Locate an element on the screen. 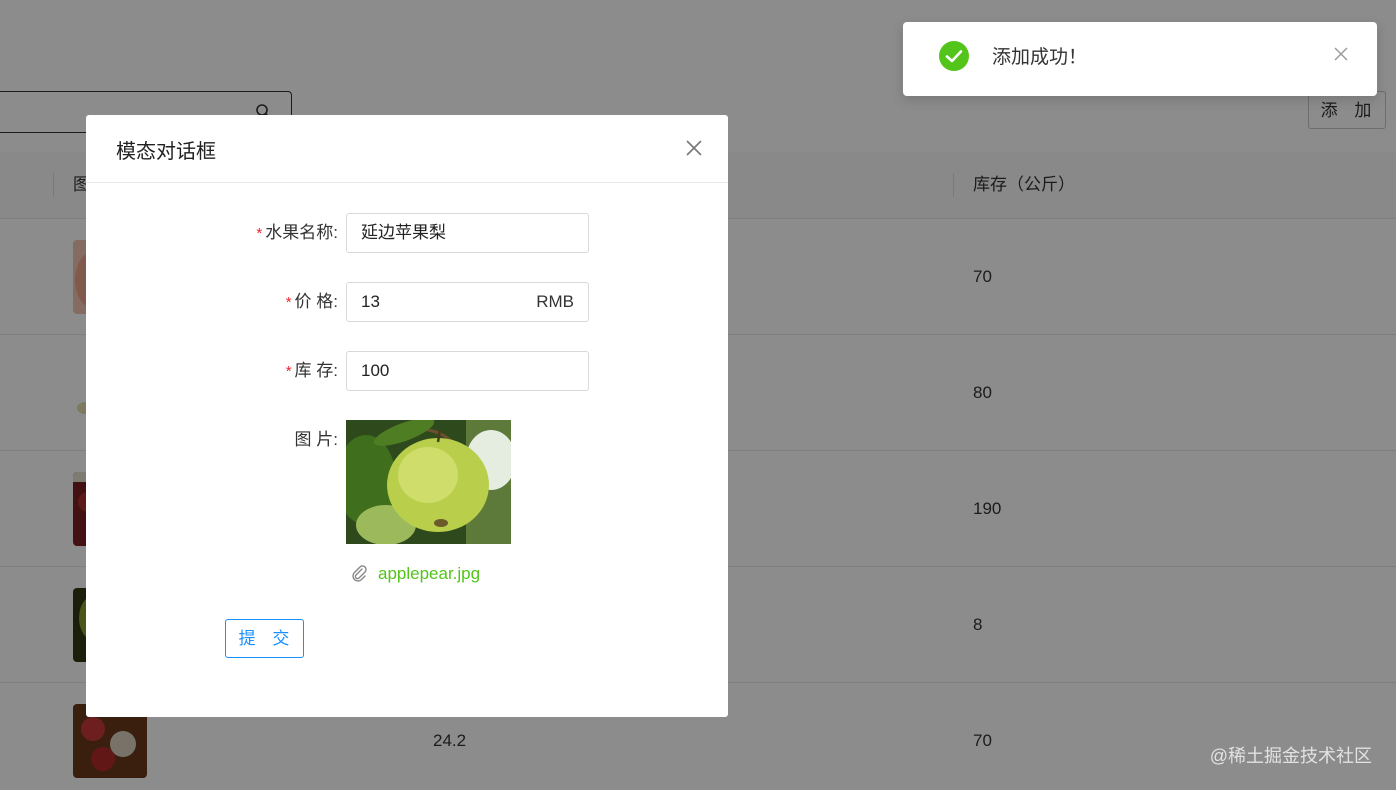  form-row-name: * 水果名称: 延边苹果梨 is located at coordinates (407, 233).